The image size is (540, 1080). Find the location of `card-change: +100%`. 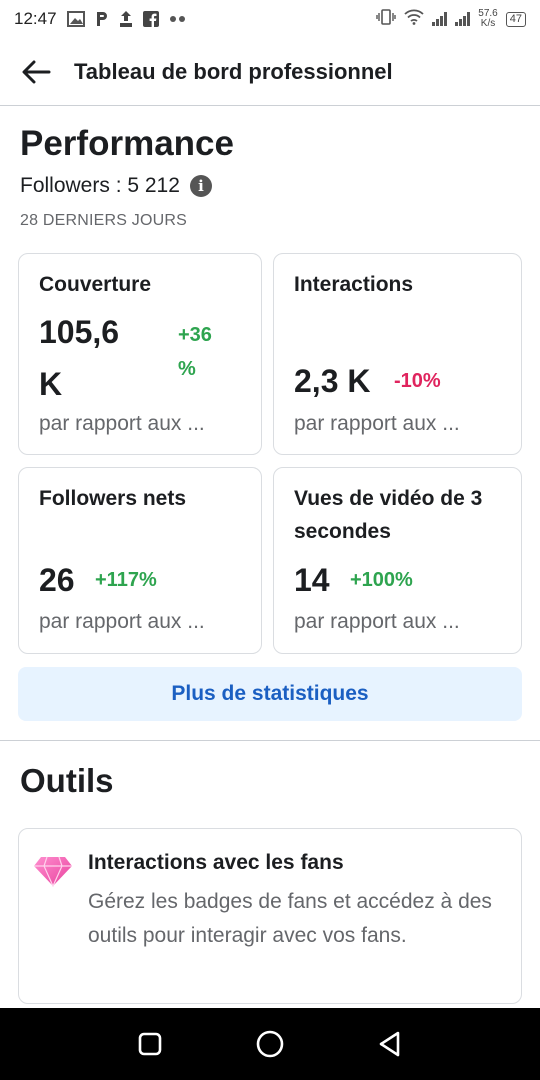

card-change: +100% is located at coordinates (381, 580).